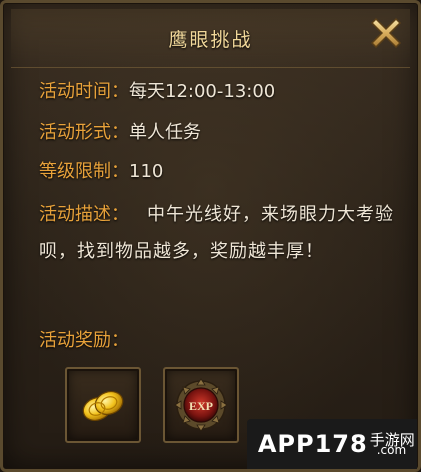 This screenshot has height=472, width=421. Describe the element at coordinates (84, 171) in the screenshot. I see `level-label: 等级限制：` at that location.